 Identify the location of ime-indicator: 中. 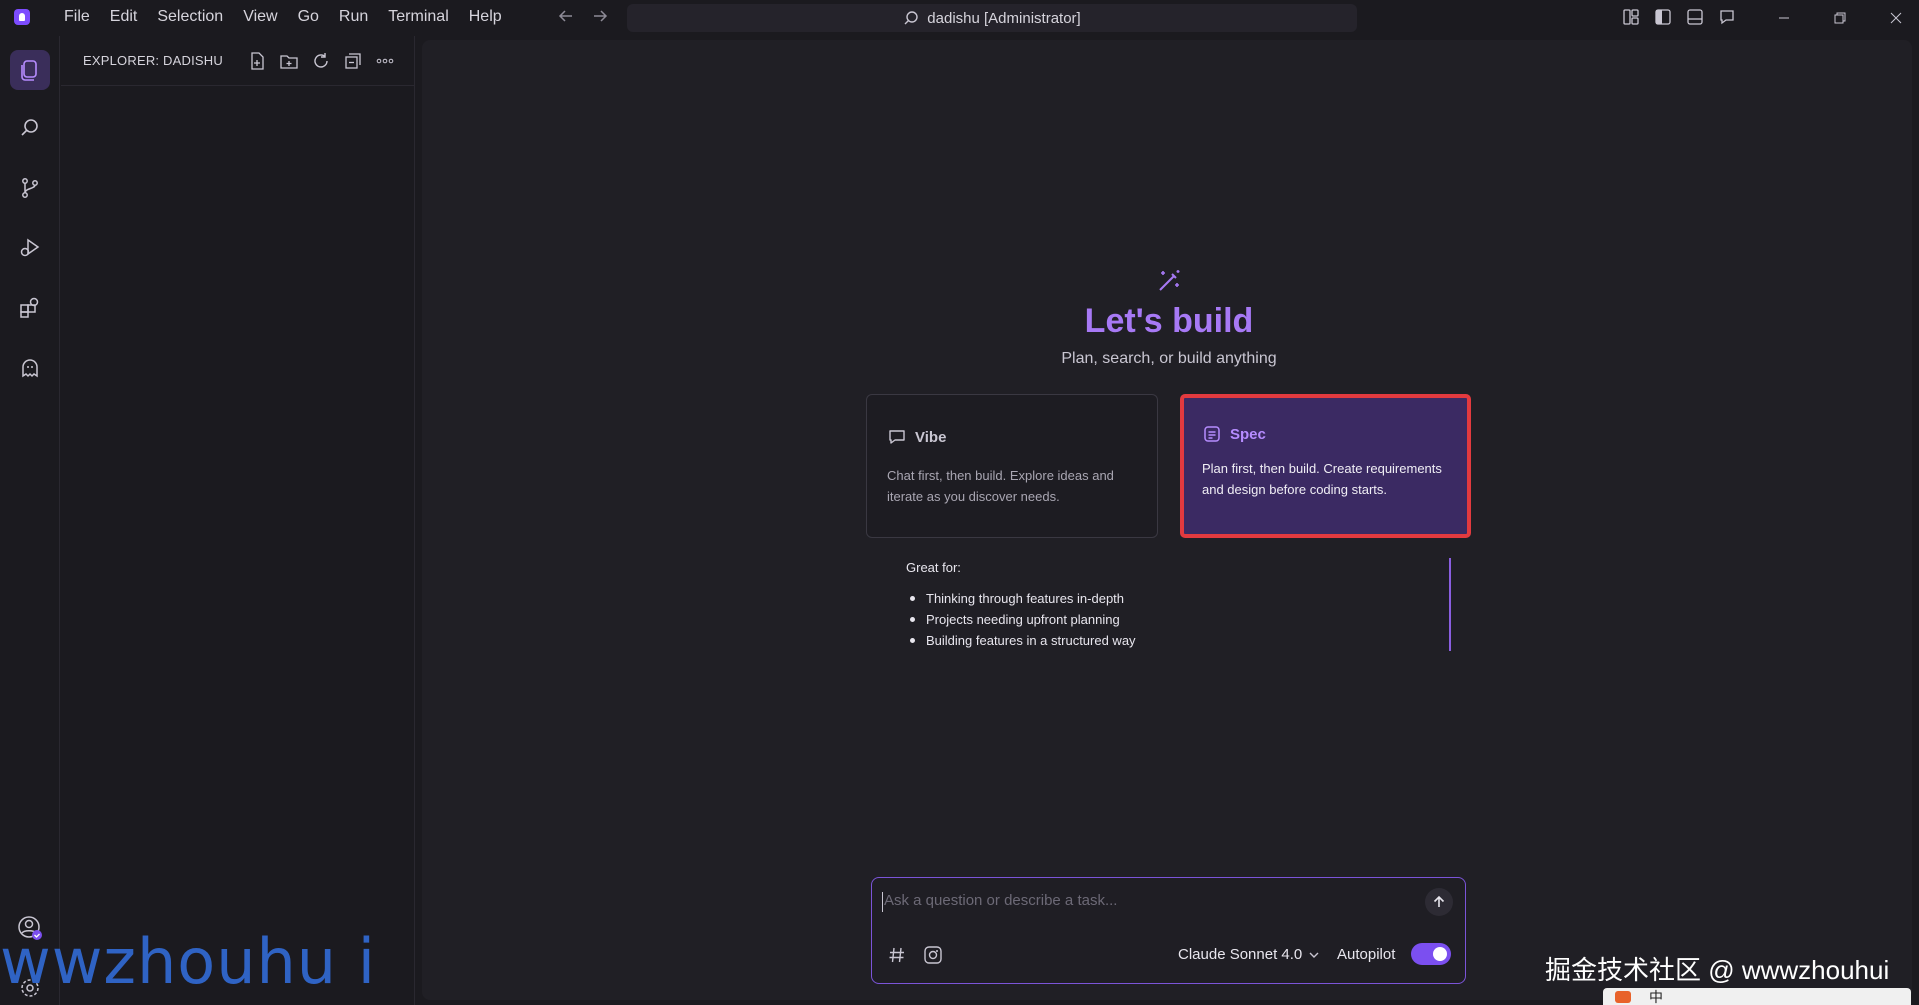
(1656, 996).